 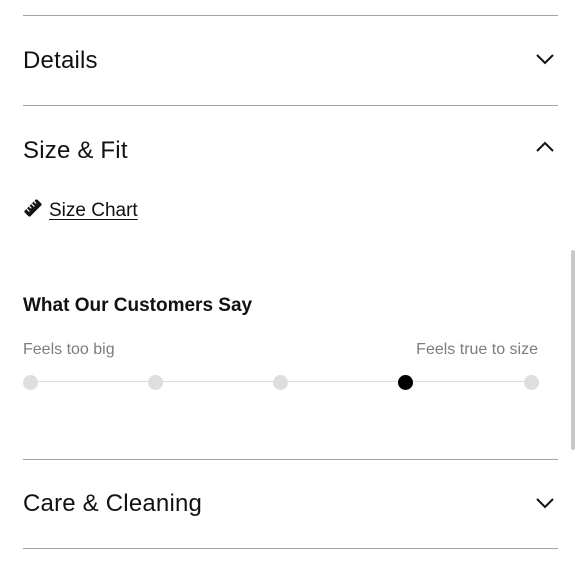 What do you see at coordinates (93, 211) in the screenshot?
I see `size-chart-label: Size Chart` at bounding box center [93, 211].